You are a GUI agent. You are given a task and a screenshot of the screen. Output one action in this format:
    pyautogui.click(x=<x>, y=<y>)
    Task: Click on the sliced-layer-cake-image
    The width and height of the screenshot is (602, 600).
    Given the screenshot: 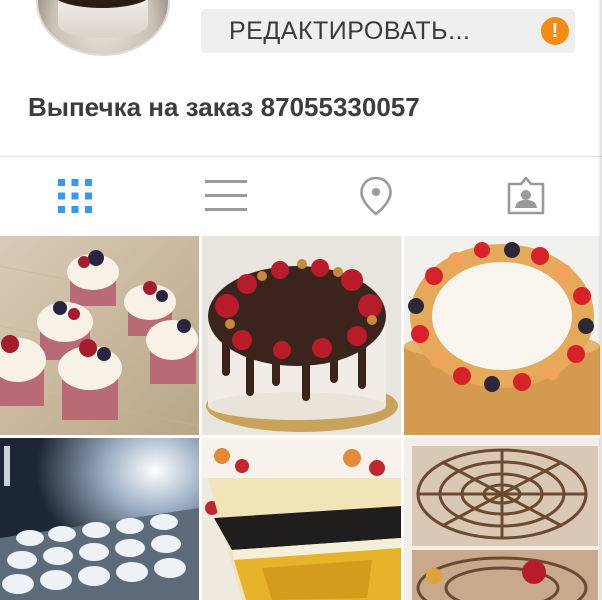 What is the action you would take?
    pyautogui.click(x=301, y=519)
    